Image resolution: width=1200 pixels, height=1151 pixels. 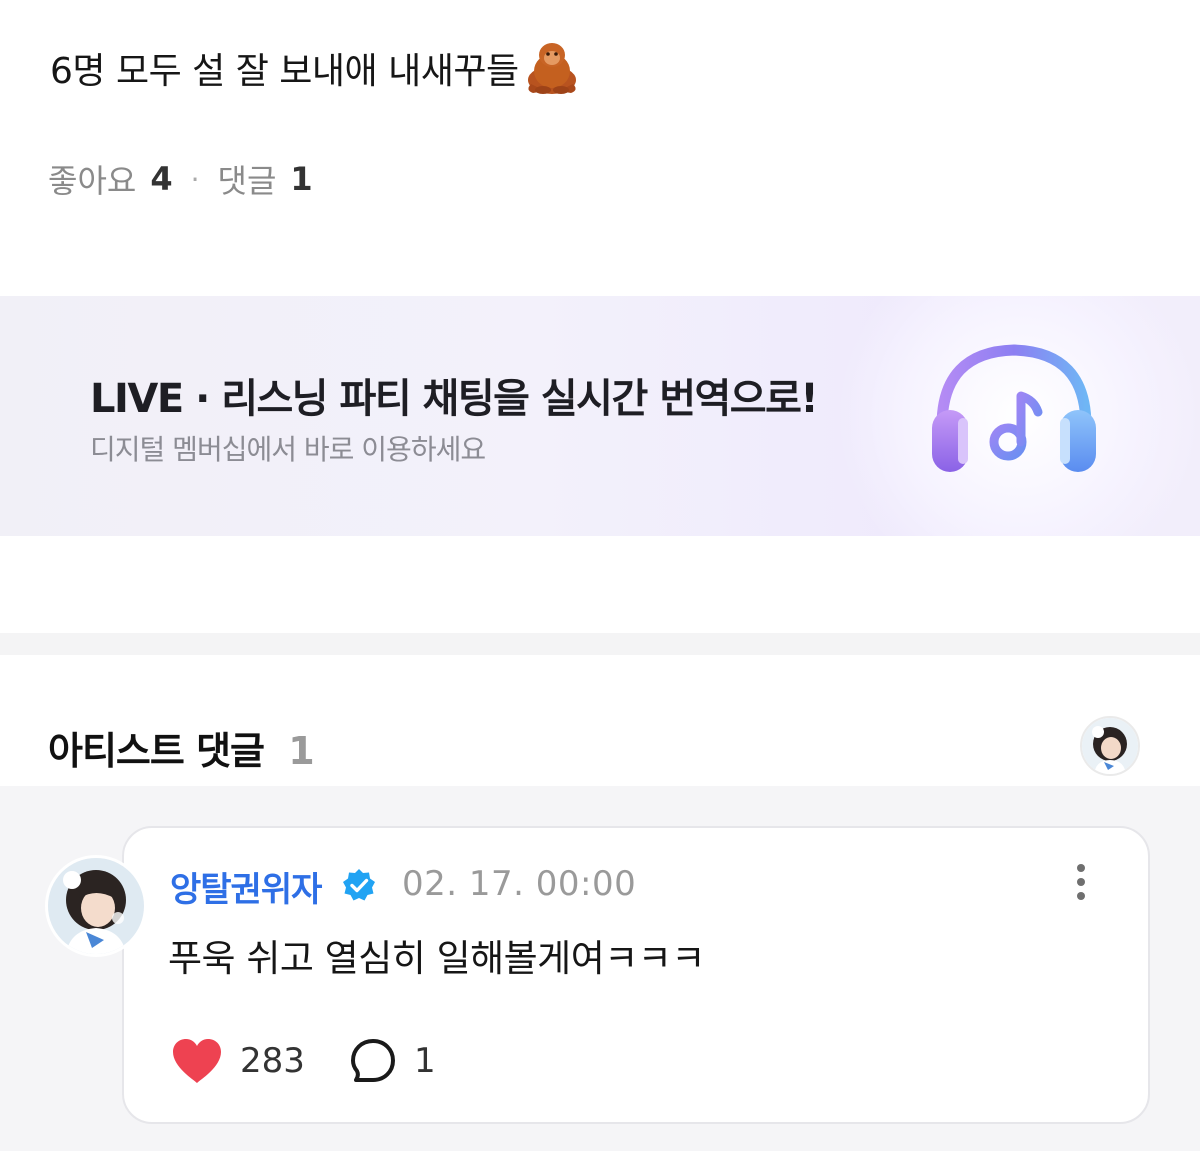 What do you see at coordinates (92, 181) in the screenshot?
I see `likes-label: 좋아요` at bounding box center [92, 181].